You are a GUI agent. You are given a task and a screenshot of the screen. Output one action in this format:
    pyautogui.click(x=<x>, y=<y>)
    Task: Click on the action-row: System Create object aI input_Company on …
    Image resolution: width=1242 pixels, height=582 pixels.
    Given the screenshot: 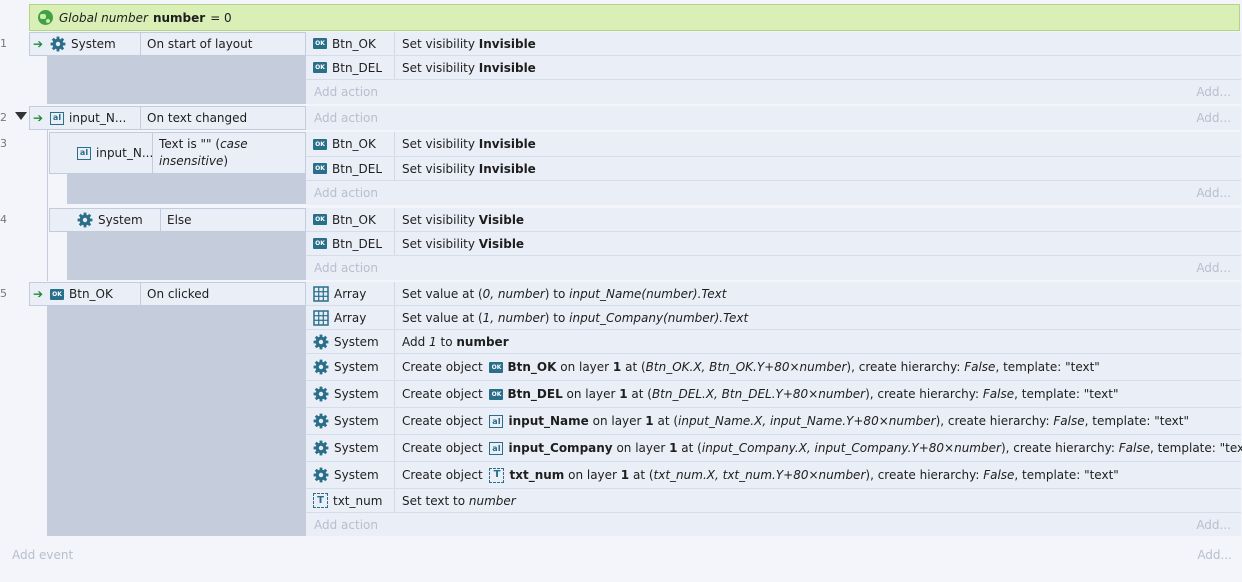 What is the action you would take?
    pyautogui.click(x=774, y=448)
    